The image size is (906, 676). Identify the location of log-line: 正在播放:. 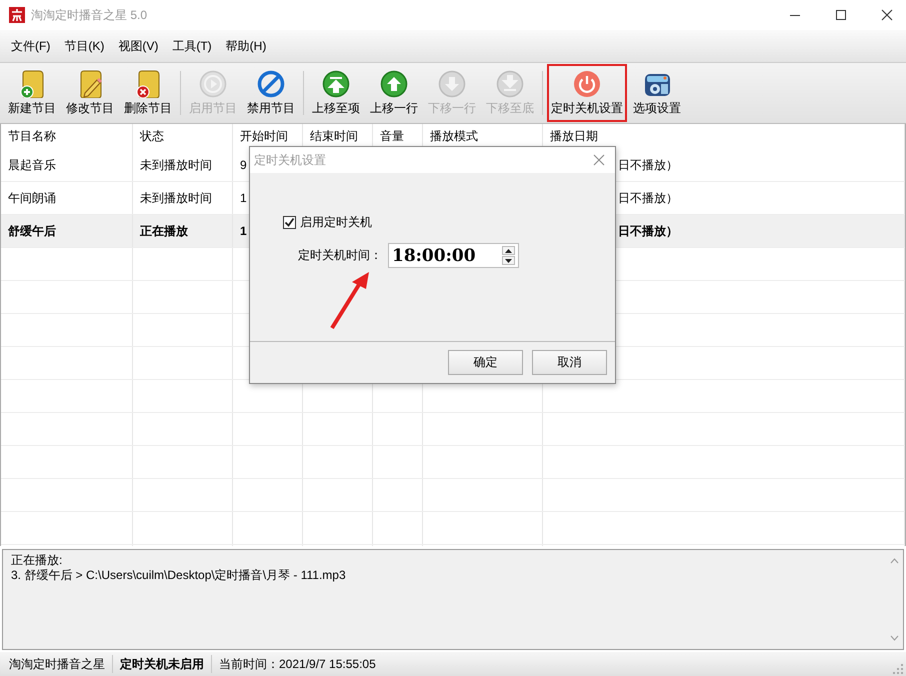
(37, 560).